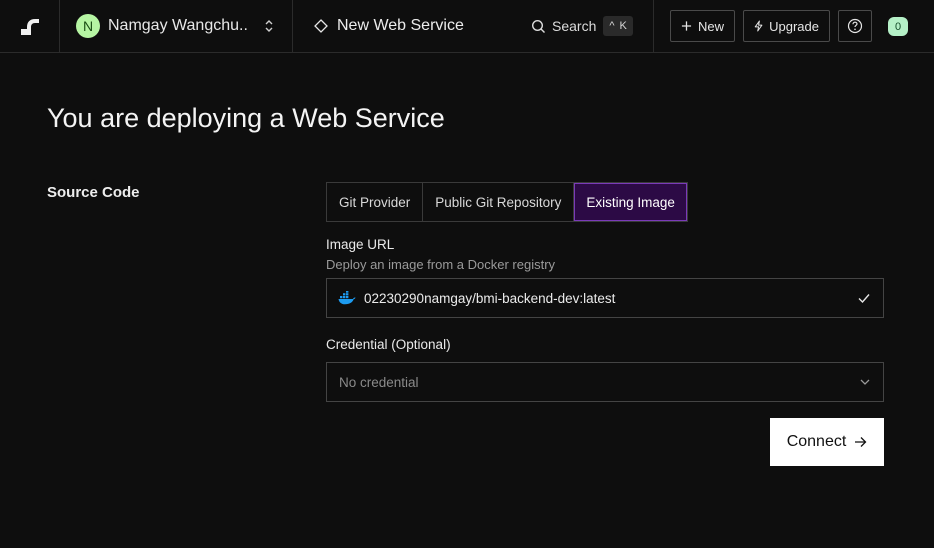 This screenshot has height=548, width=934. Describe the element at coordinates (388, 344) in the screenshot. I see `credential-label: Credential (Optional)` at that location.